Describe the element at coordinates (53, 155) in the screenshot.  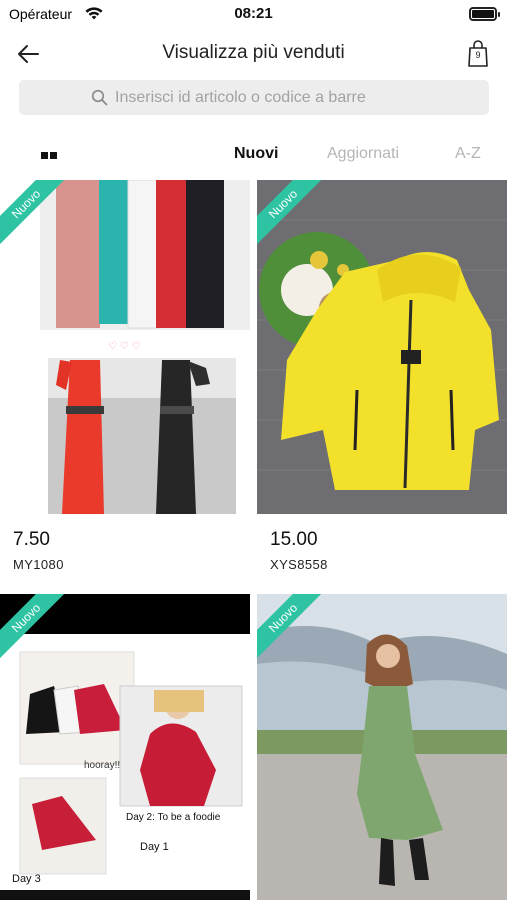
I see `grid-icon-cell` at that location.